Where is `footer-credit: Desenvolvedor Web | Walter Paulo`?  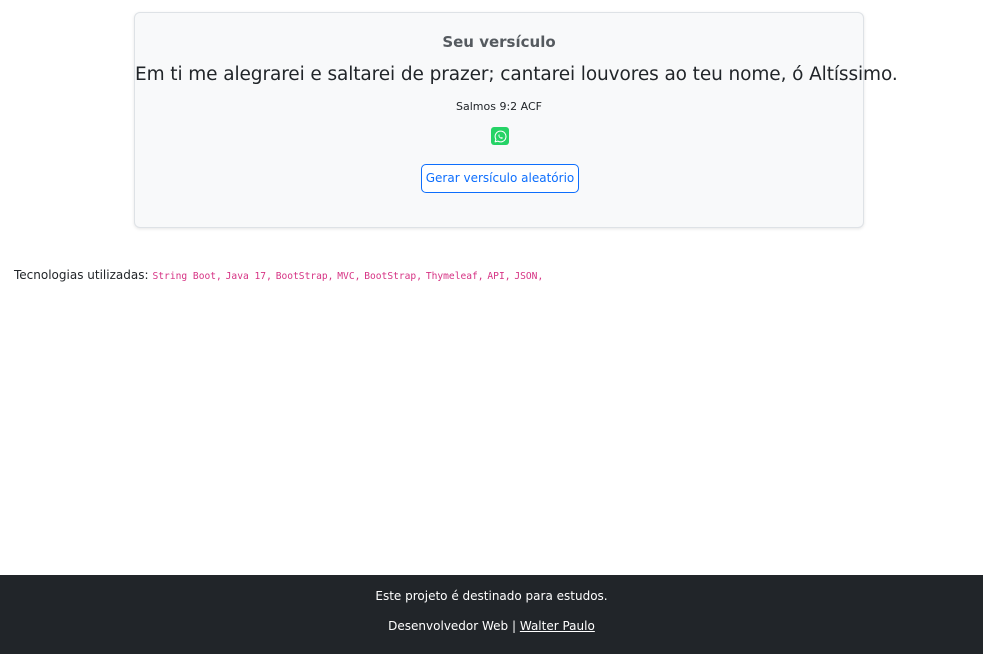 footer-credit: Desenvolvedor Web | Walter Paulo is located at coordinates (491, 626).